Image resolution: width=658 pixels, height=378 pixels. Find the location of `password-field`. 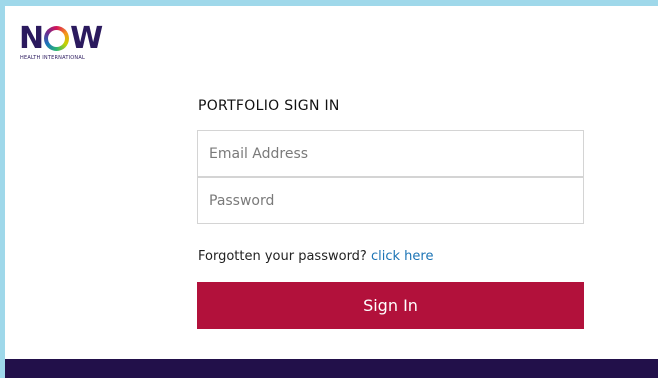

password-field is located at coordinates (390, 200).